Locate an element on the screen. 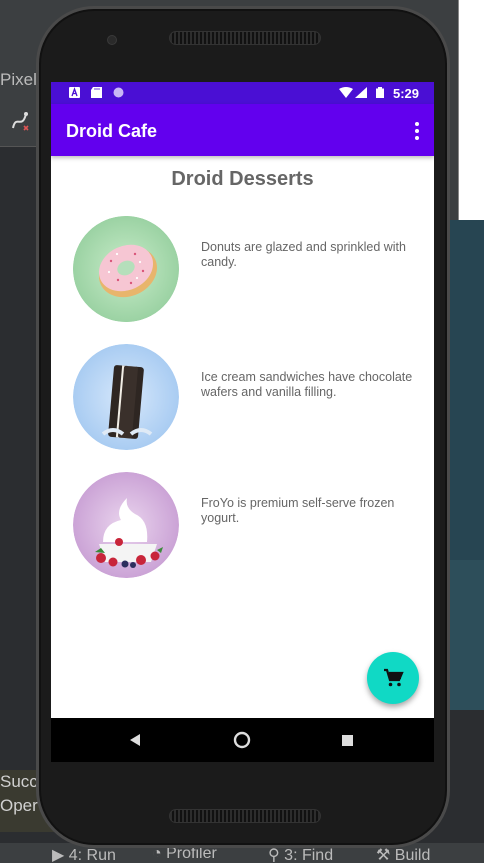 This screenshot has width=484, height=863. top-speaker is located at coordinates (245, 38).